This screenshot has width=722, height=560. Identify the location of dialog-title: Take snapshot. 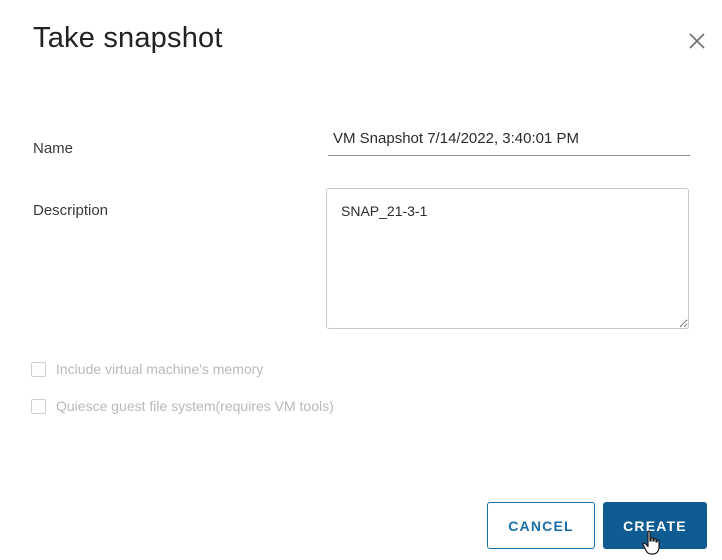
(128, 38).